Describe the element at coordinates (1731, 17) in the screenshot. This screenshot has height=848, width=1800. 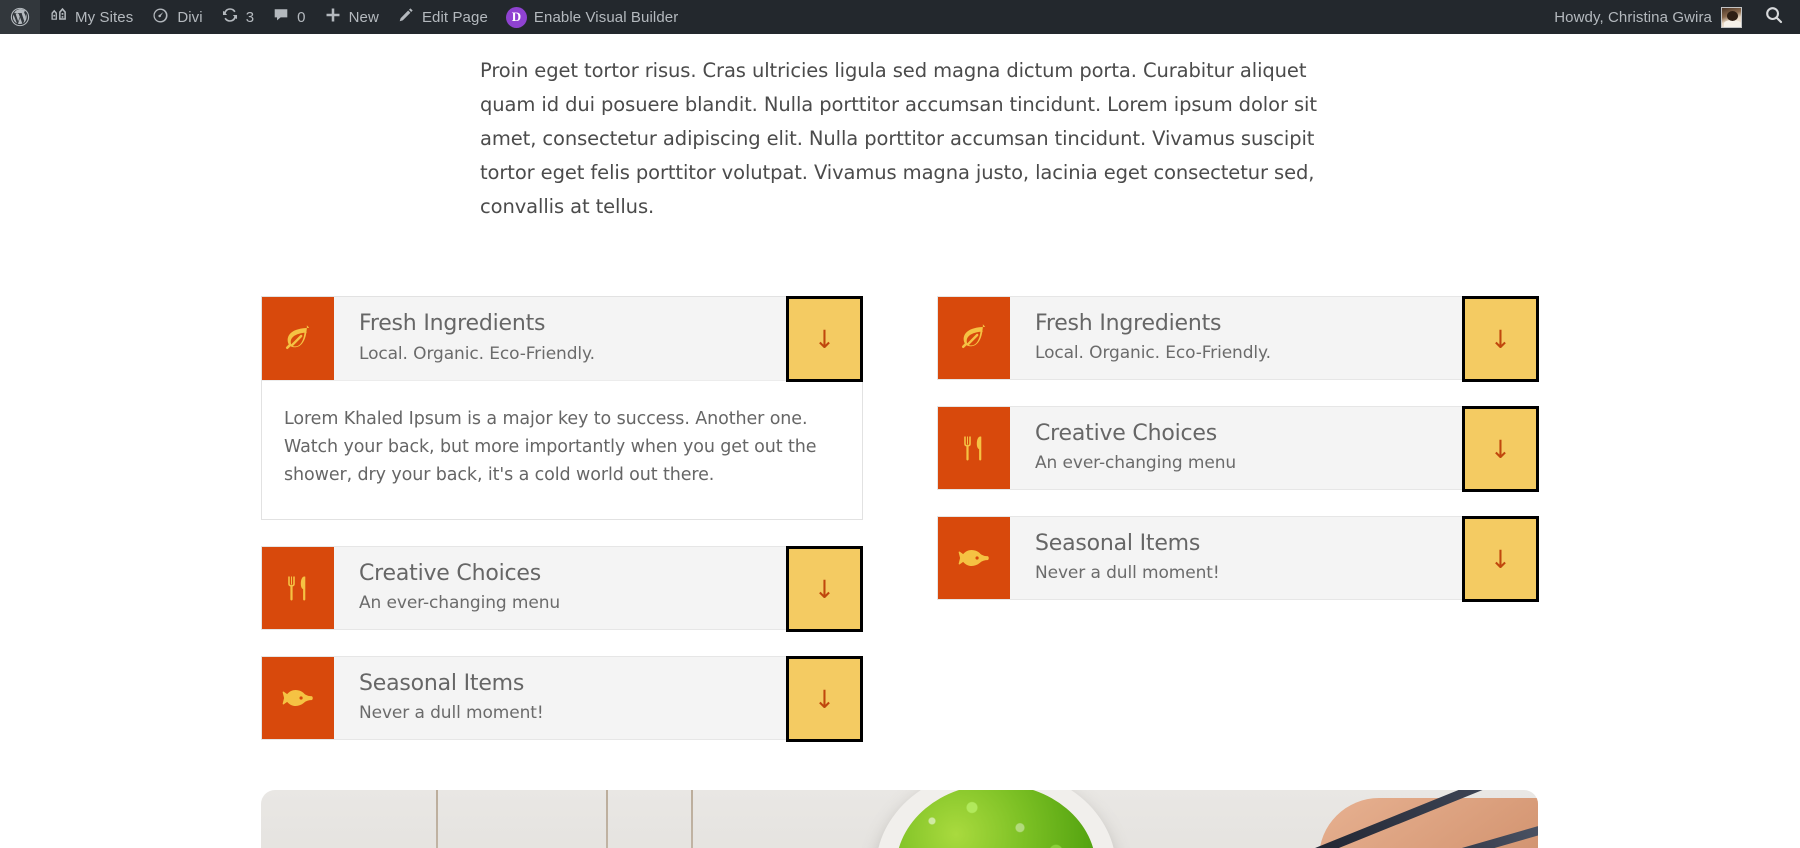
I see `avatar` at that location.